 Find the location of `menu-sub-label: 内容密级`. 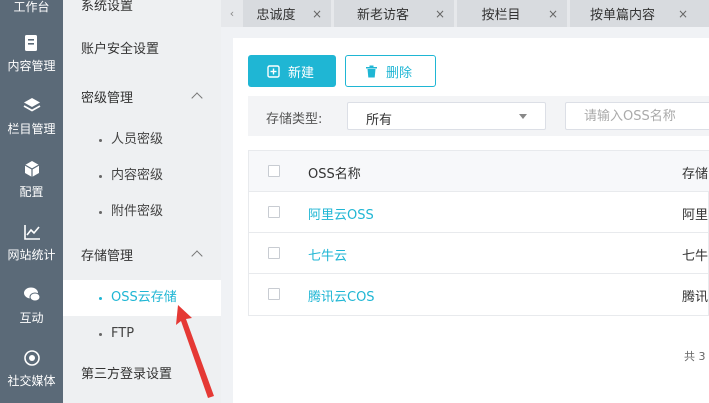

menu-sub-label: 内容密级 is located at coordinates (137, 175).